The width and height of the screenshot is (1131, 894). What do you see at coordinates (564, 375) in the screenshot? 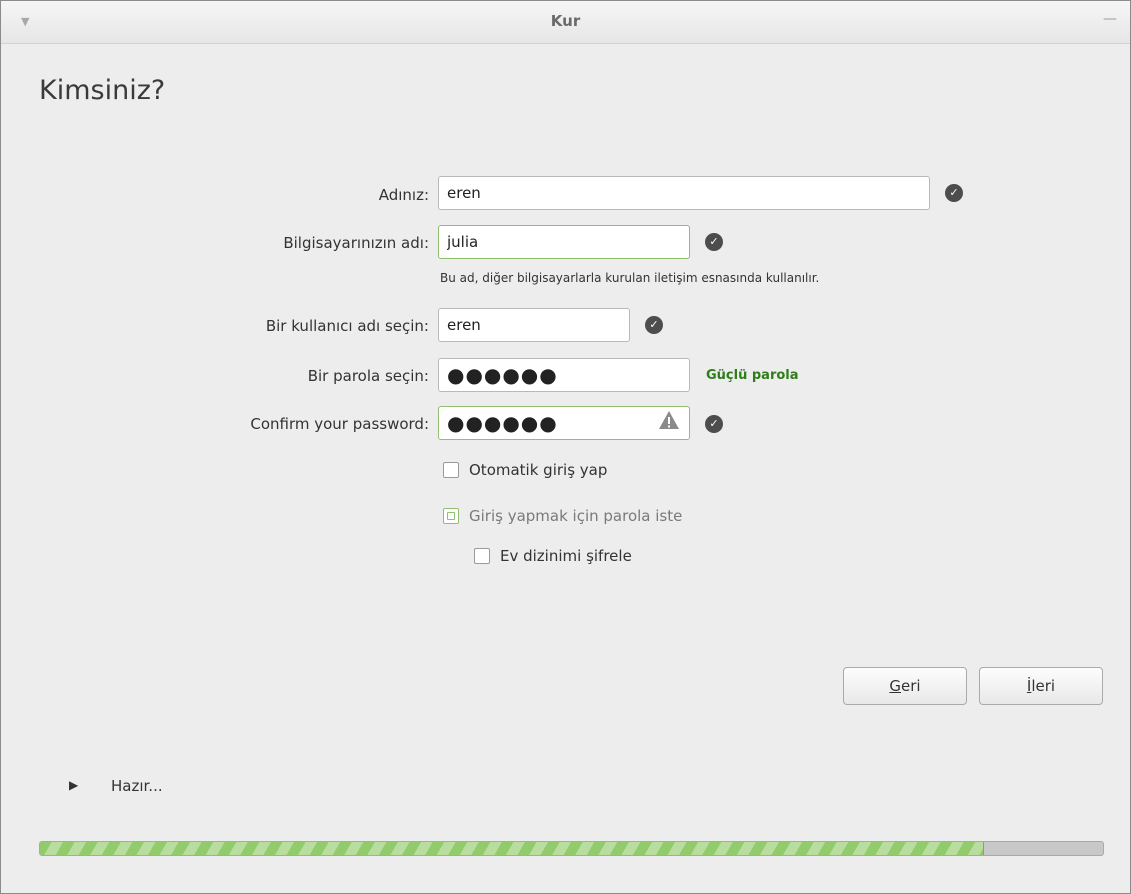
I see `password-input: ●●●●●●` at bounding box center [564, 375].